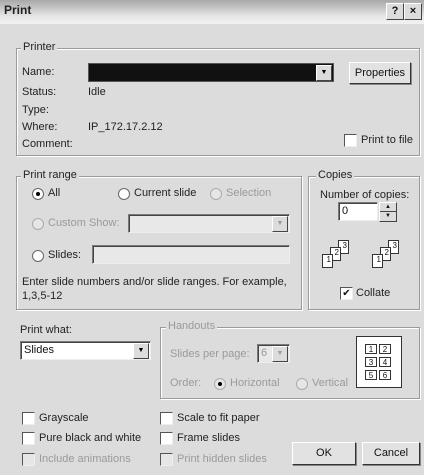  Describe the element at coordinates (38, 194) in the screenshot. I see `range-all-radio` at that location.